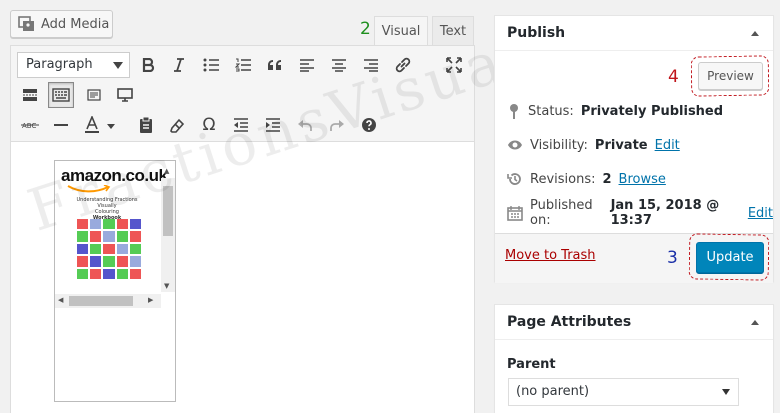  Describe the element at coordinates (531, 364) in the screenshot. I see `parent-label: Parent` at that location.